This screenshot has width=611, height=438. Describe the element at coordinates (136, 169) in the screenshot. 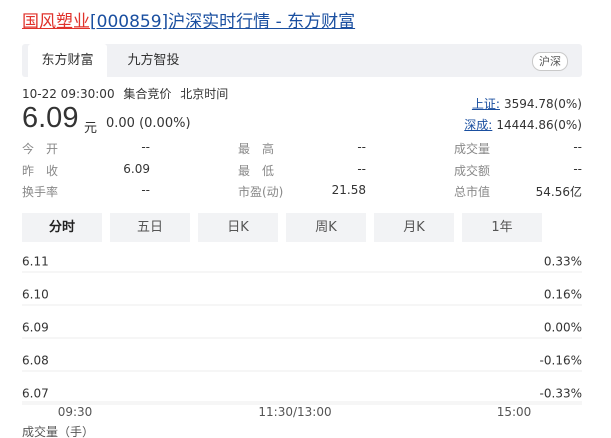

I see `stat-value-prev-close: 6.09` at that location.